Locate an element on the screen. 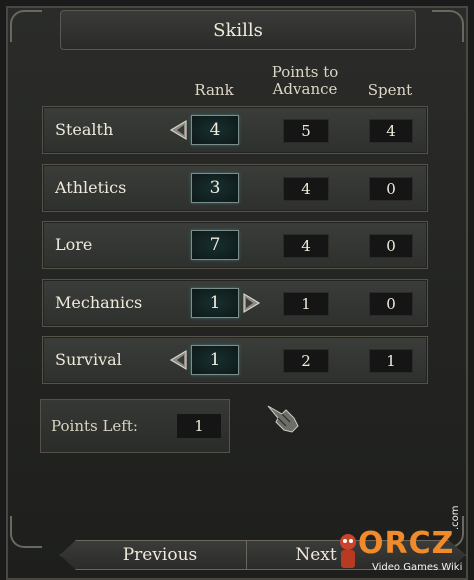 This screenshot has height=580, width=474. skill-name: Lore is located at coordinates (74, 244).